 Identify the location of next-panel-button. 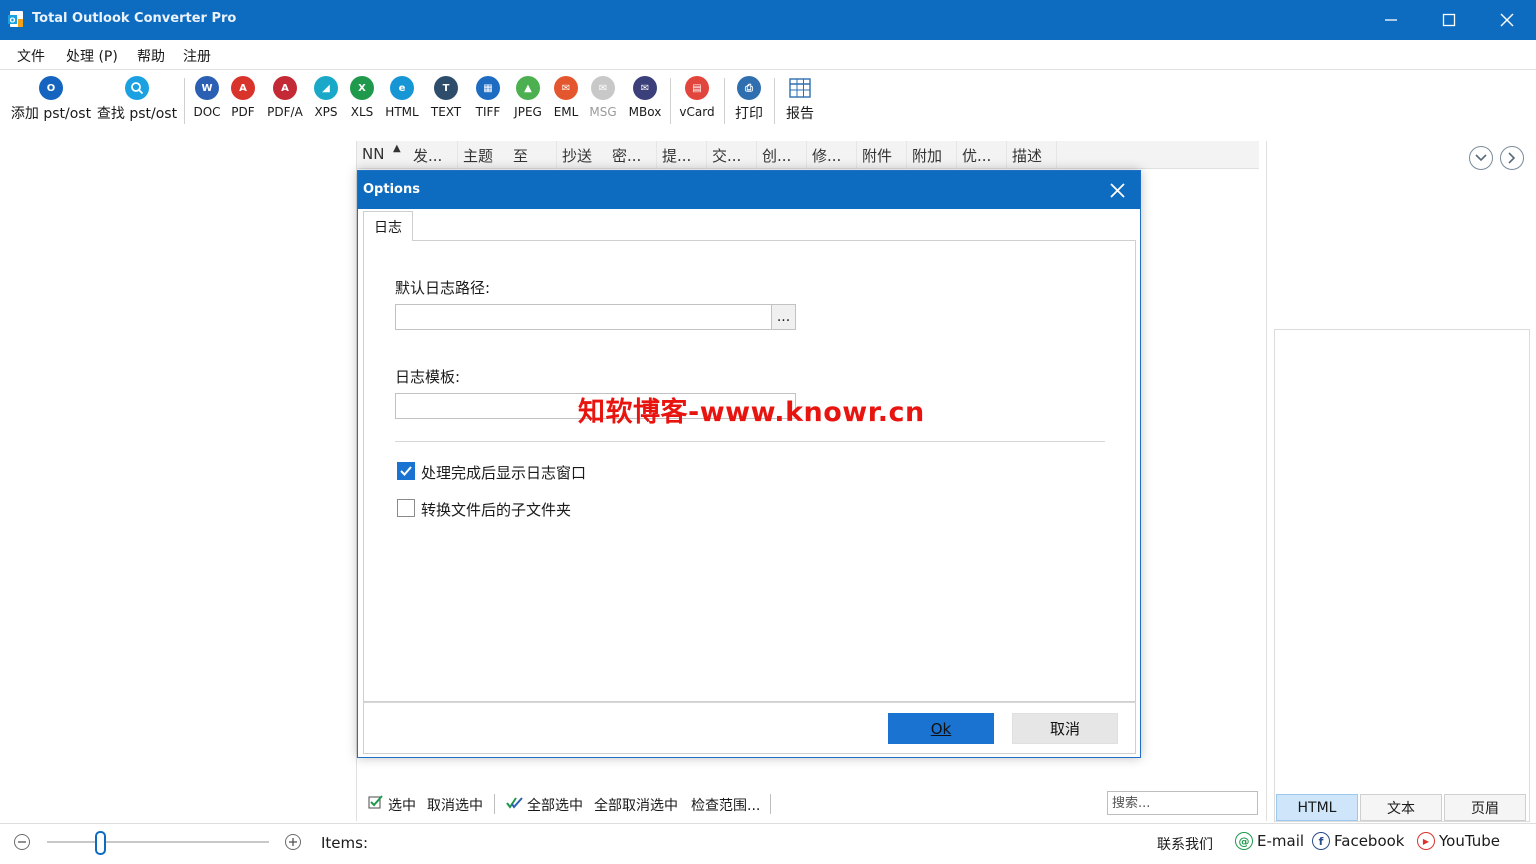
(1512, 158).